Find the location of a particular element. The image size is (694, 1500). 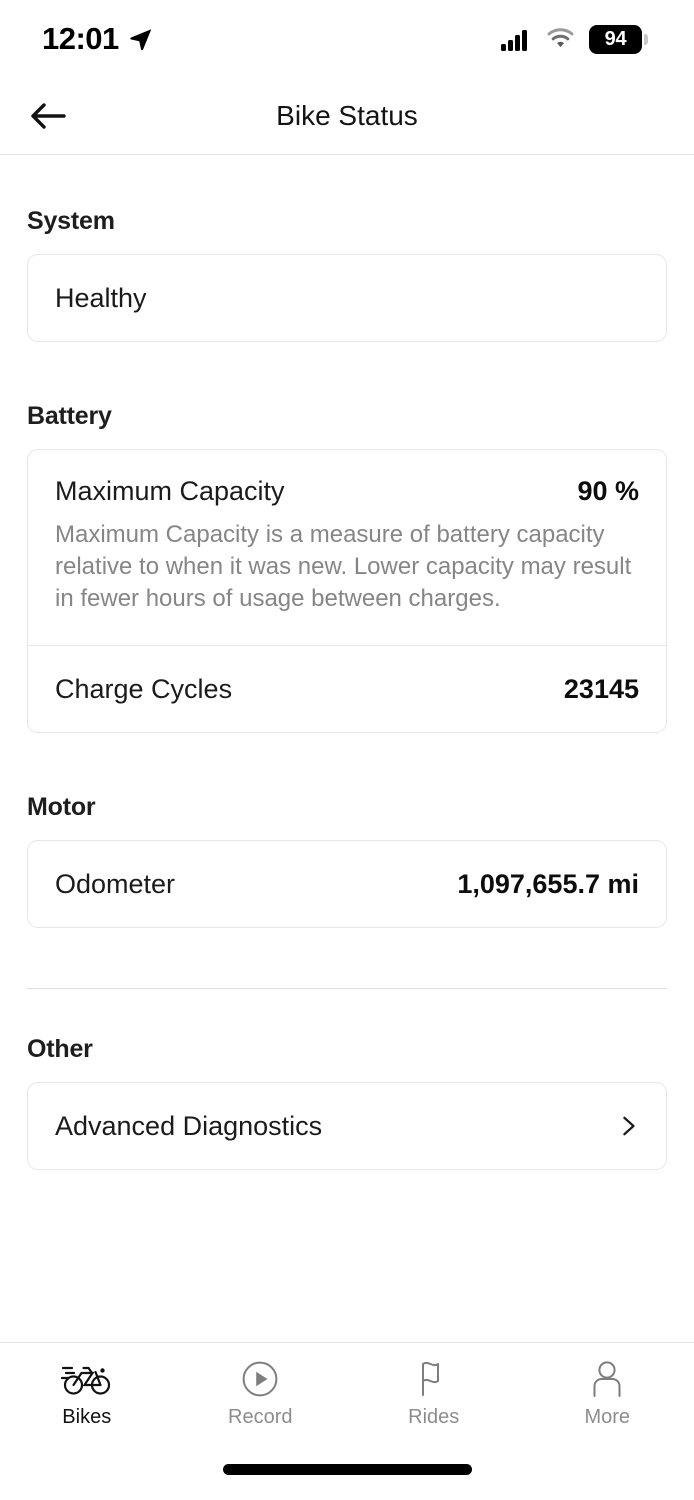

tab-bikes: Bikes is located at coordinates (87, 1390).